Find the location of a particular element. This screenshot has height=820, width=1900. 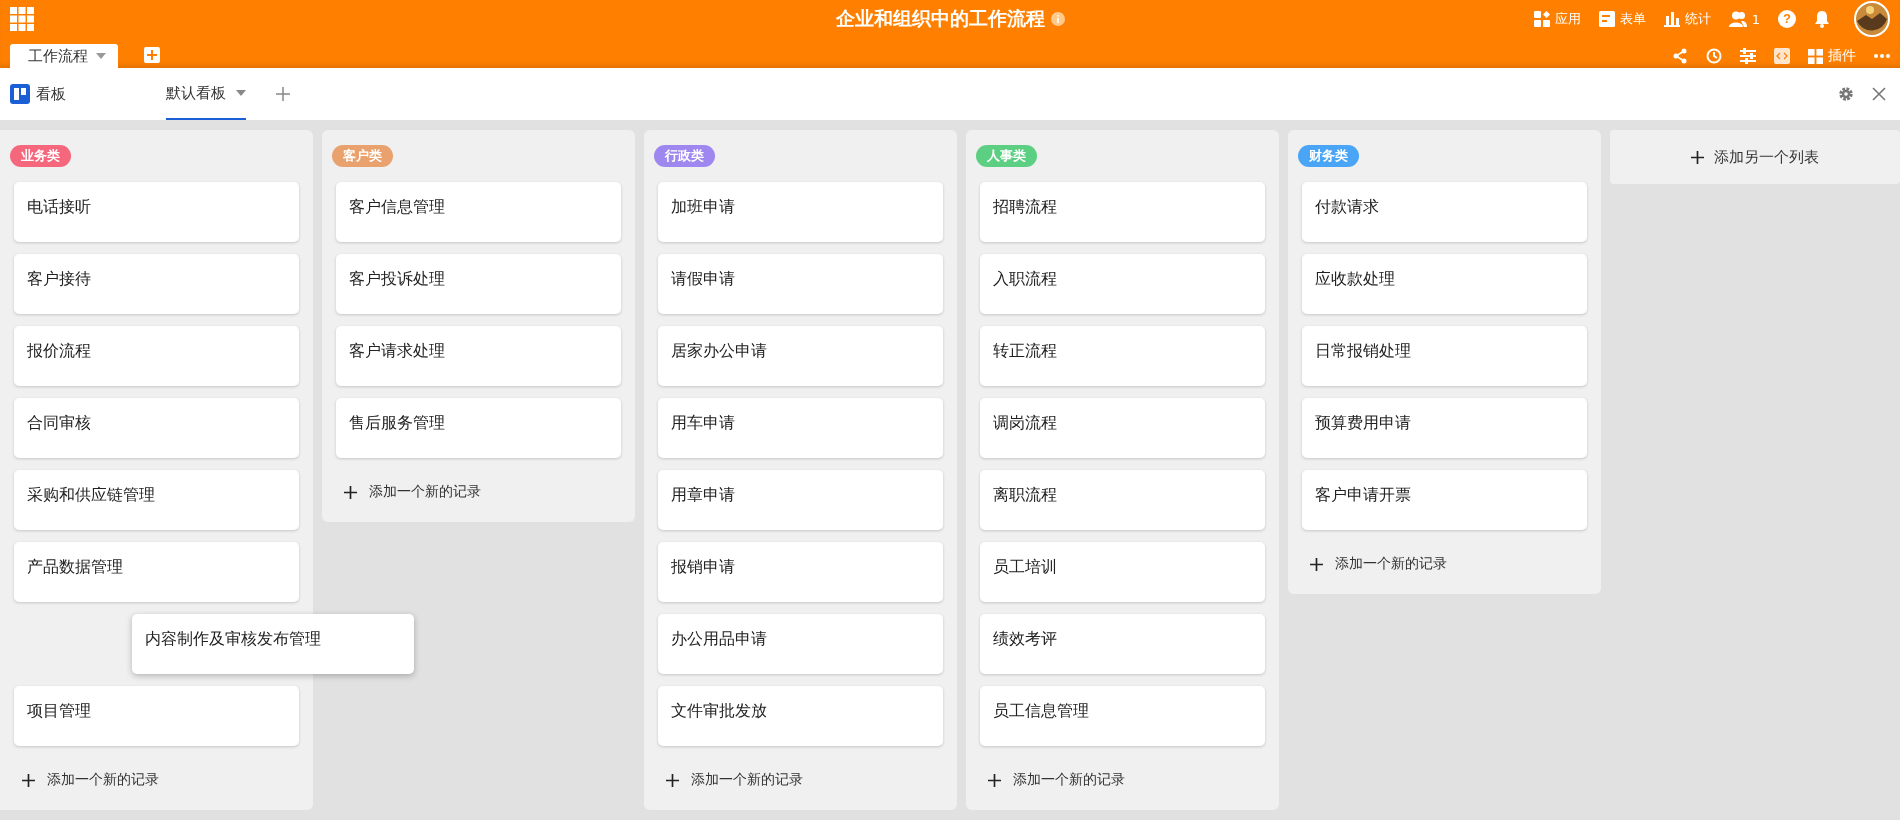

app-grid-icon is located at coordinates (22, 19).